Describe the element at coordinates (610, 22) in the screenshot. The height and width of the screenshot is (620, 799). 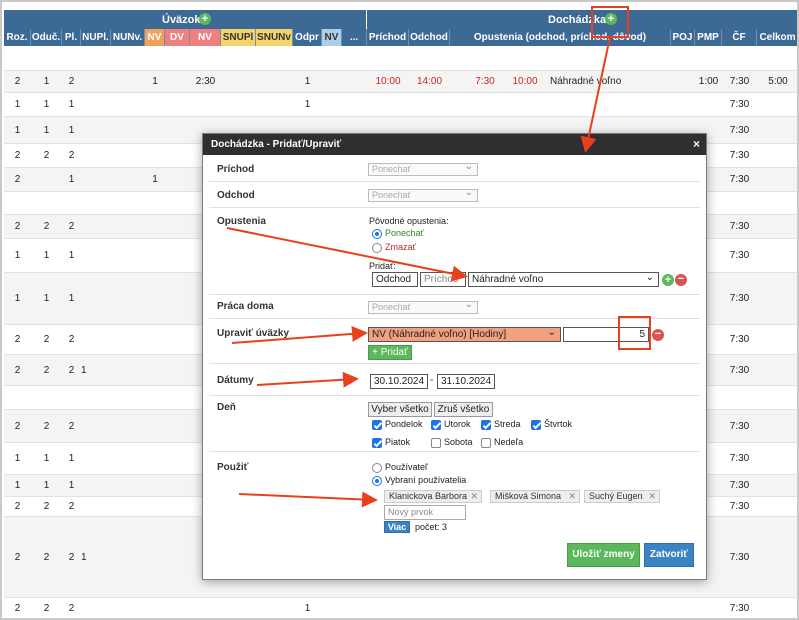
I see `annotation-box-add-dochadzka` at that location.